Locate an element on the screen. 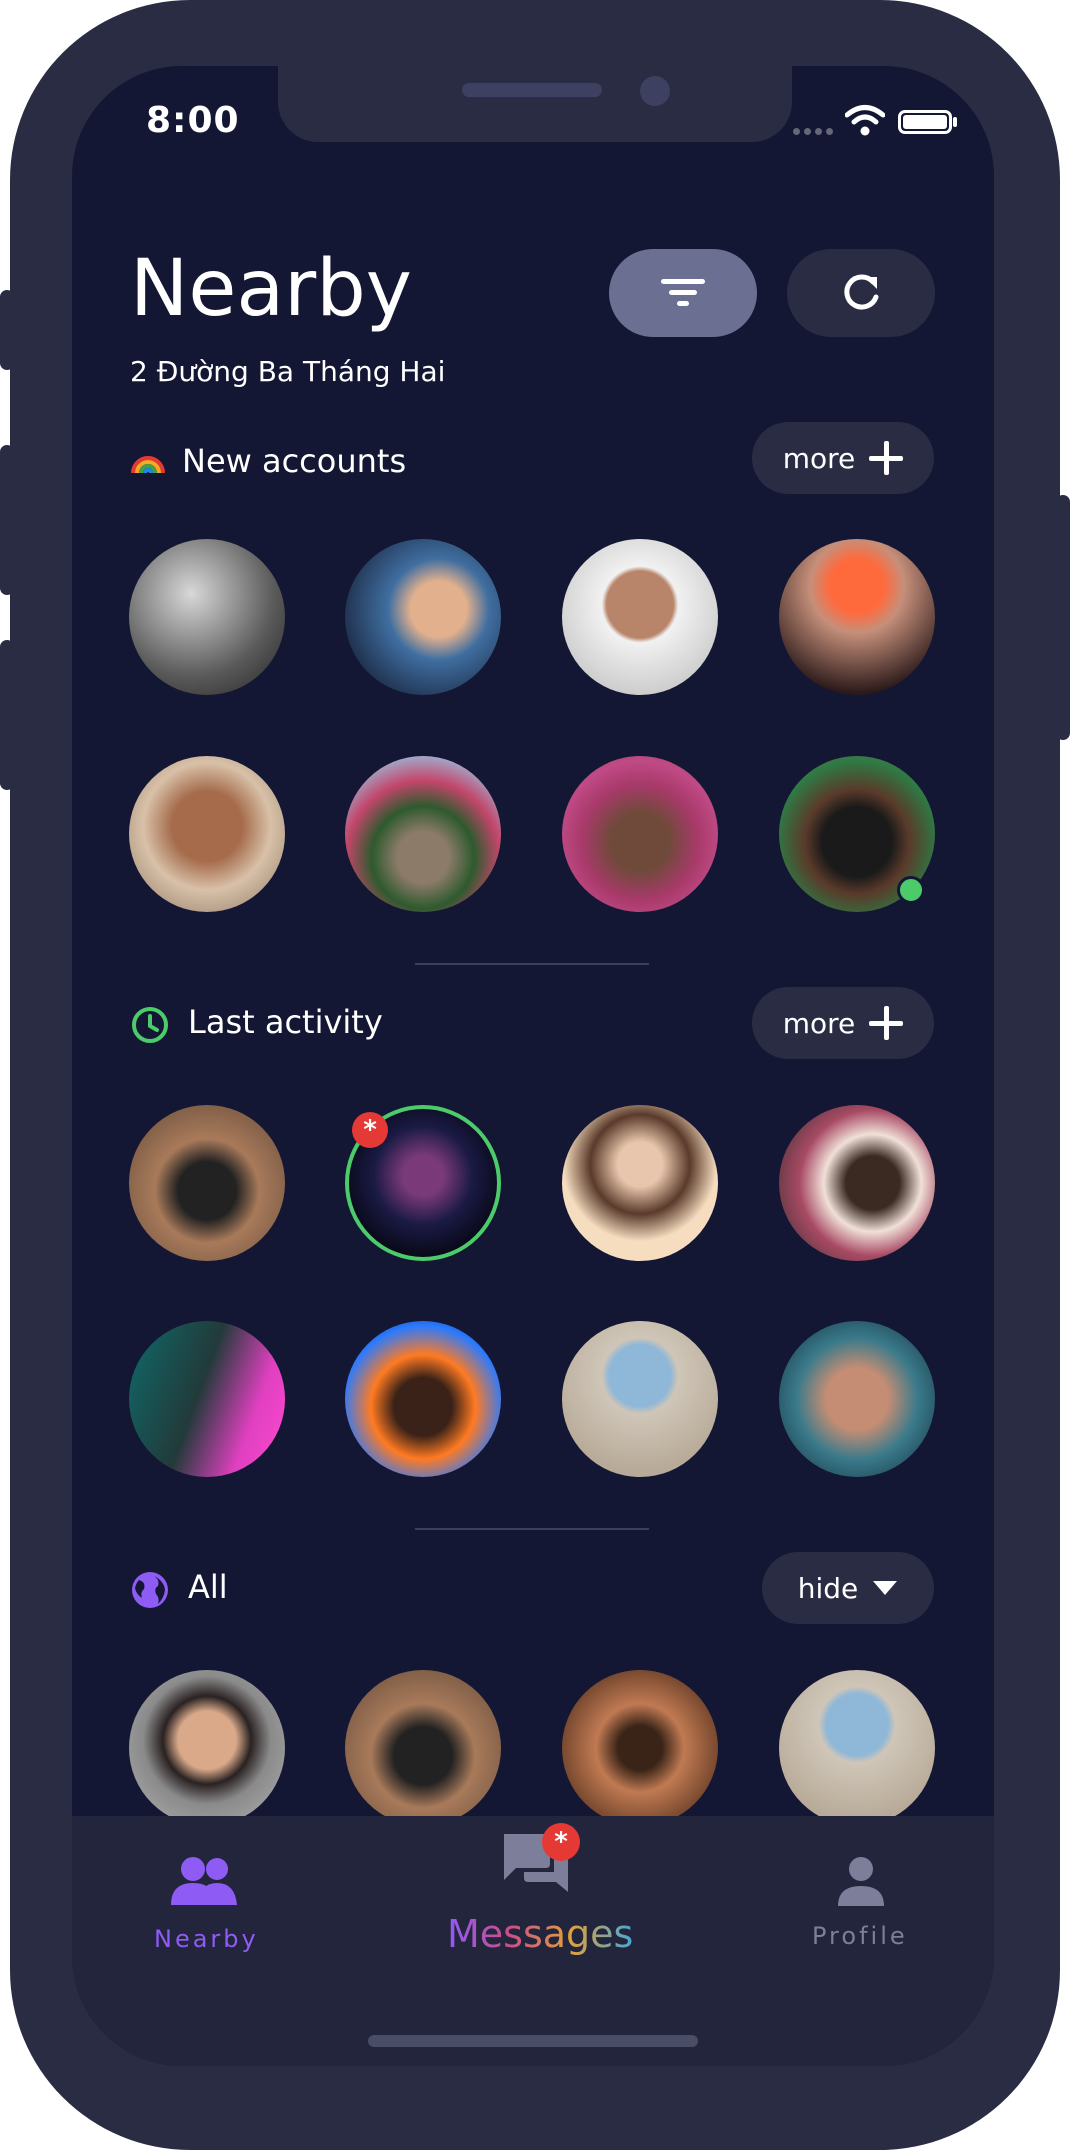  last-activity-more-button: more is located at coordinates (843, 1023).